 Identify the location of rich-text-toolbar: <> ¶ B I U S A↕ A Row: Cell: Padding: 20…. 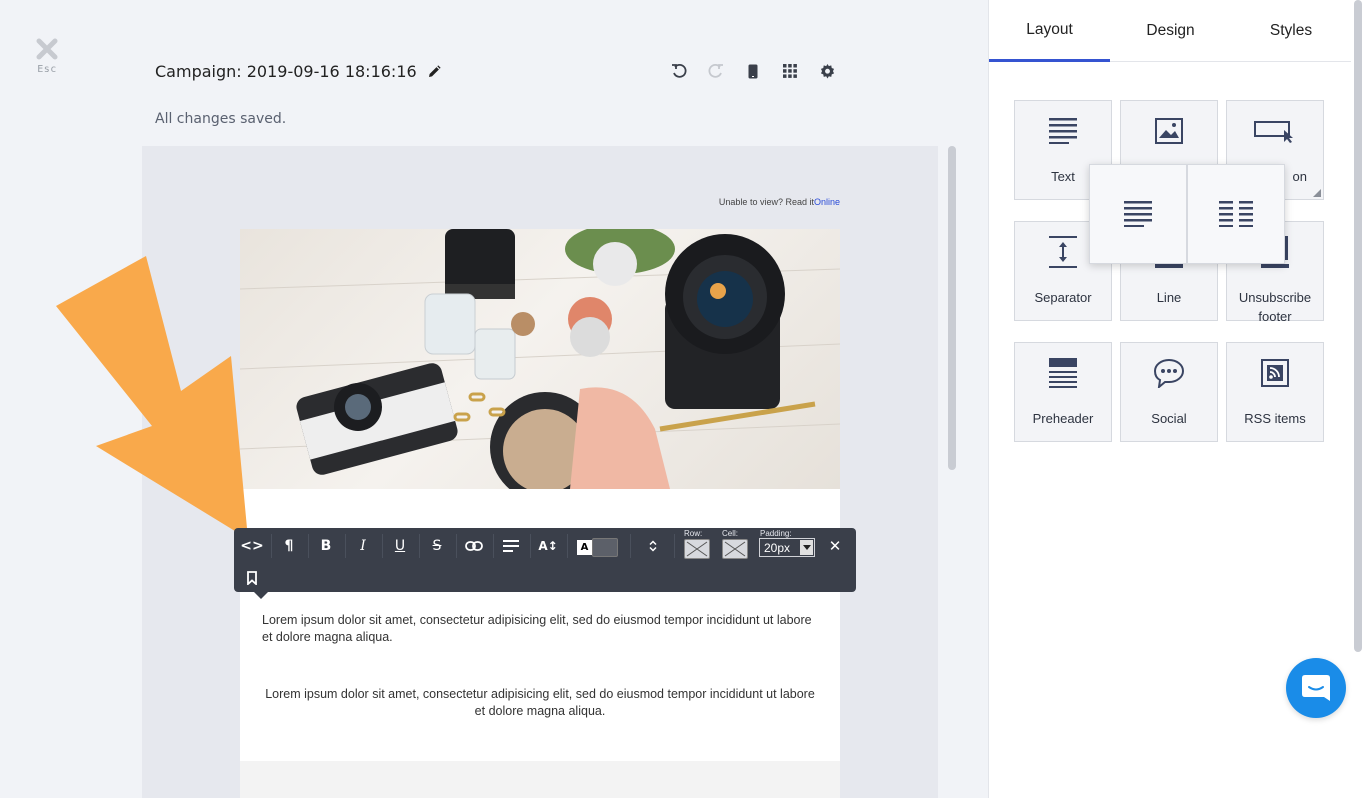
(545, 563).